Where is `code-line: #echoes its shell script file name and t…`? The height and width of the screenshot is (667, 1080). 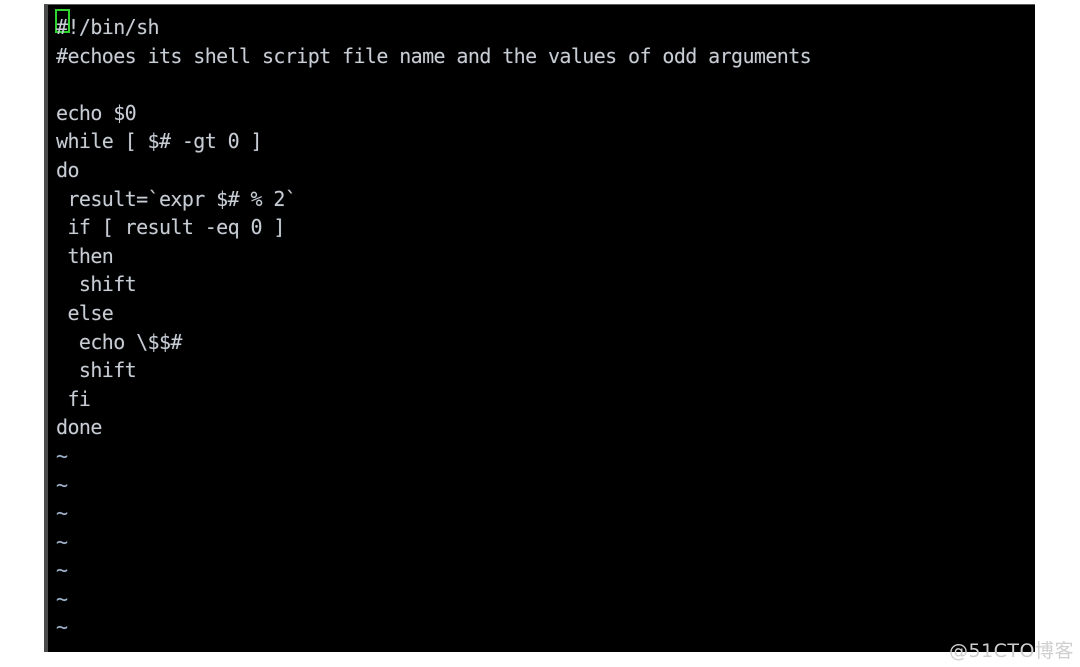
code-line: #echoes its shell script file name and t… is located at coordinates (434, 55).